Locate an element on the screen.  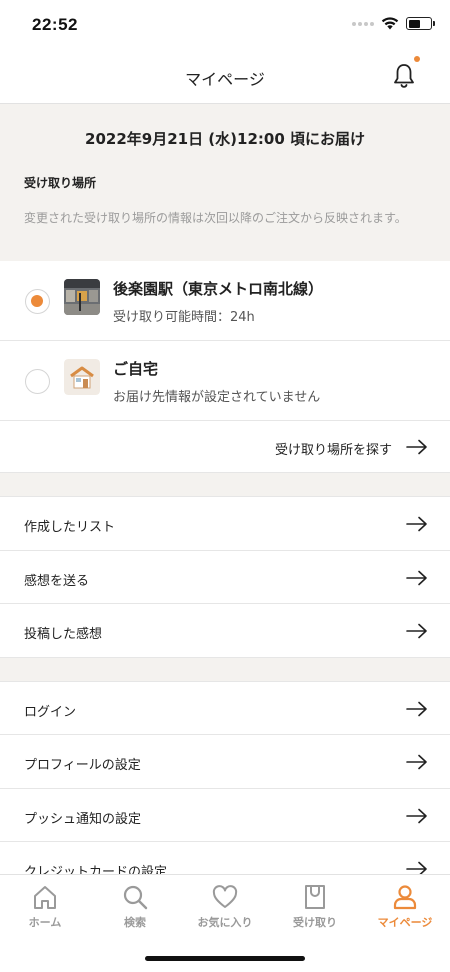
status-indicators is located at coordinates (393, 23).